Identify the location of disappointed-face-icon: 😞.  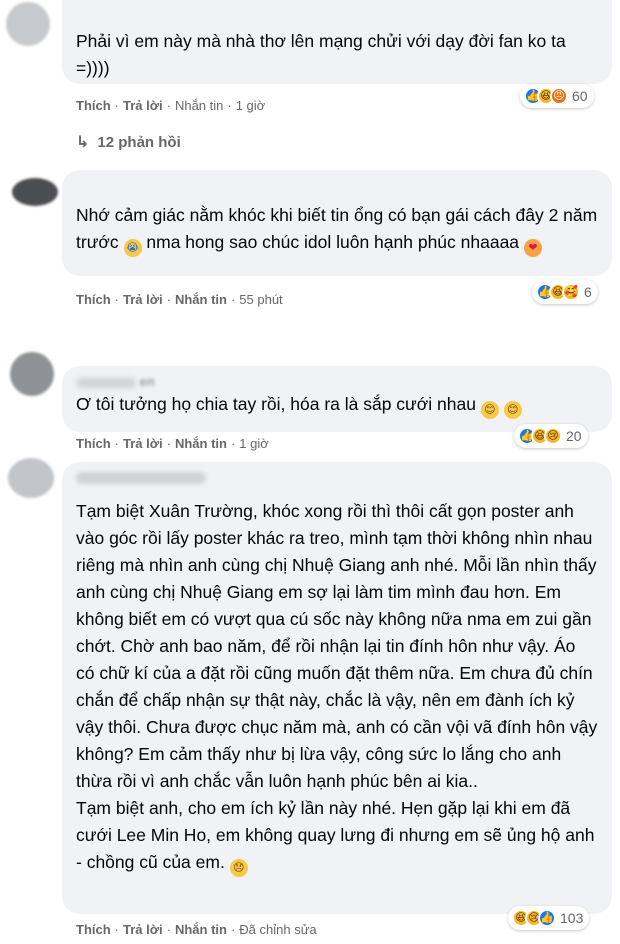
(238, 868).